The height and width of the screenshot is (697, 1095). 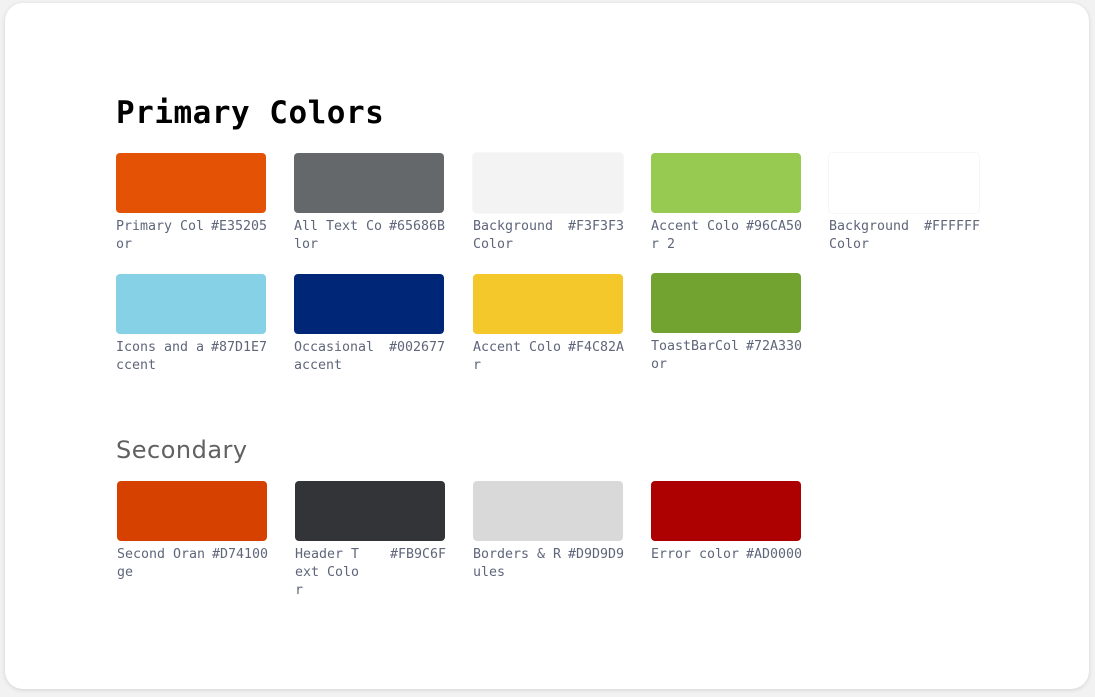 I want to click on swatch-hex: #002677, so click(x=416, y=347).